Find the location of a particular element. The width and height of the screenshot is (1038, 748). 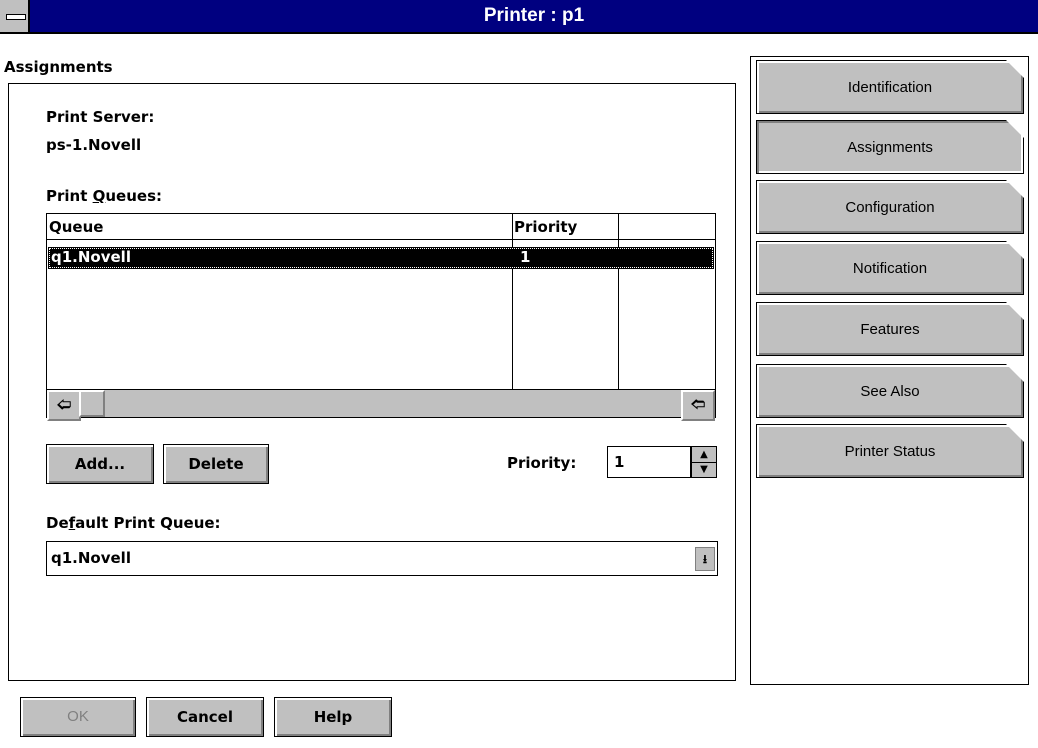

scroll-right-button: 🢢 is located at coordinates (698, 405).